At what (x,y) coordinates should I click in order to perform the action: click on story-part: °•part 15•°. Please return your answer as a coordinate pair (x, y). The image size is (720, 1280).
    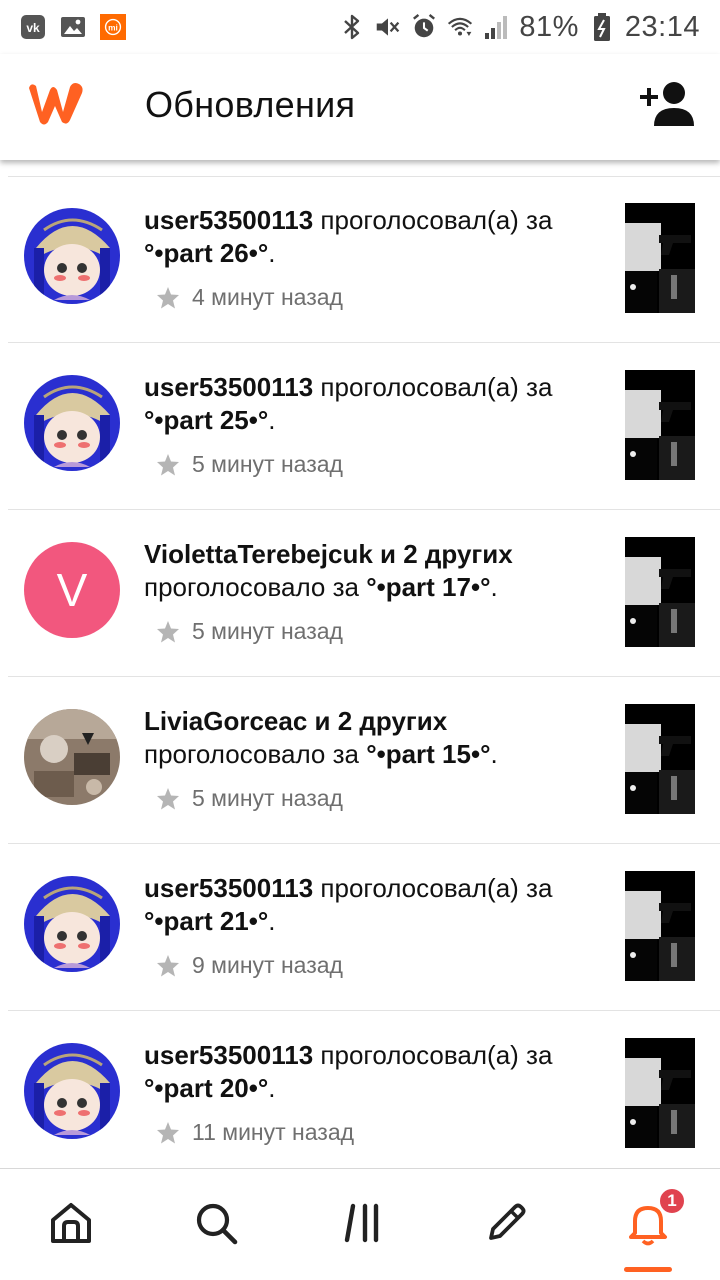
    Looking at the image, I should click on (428, 754).